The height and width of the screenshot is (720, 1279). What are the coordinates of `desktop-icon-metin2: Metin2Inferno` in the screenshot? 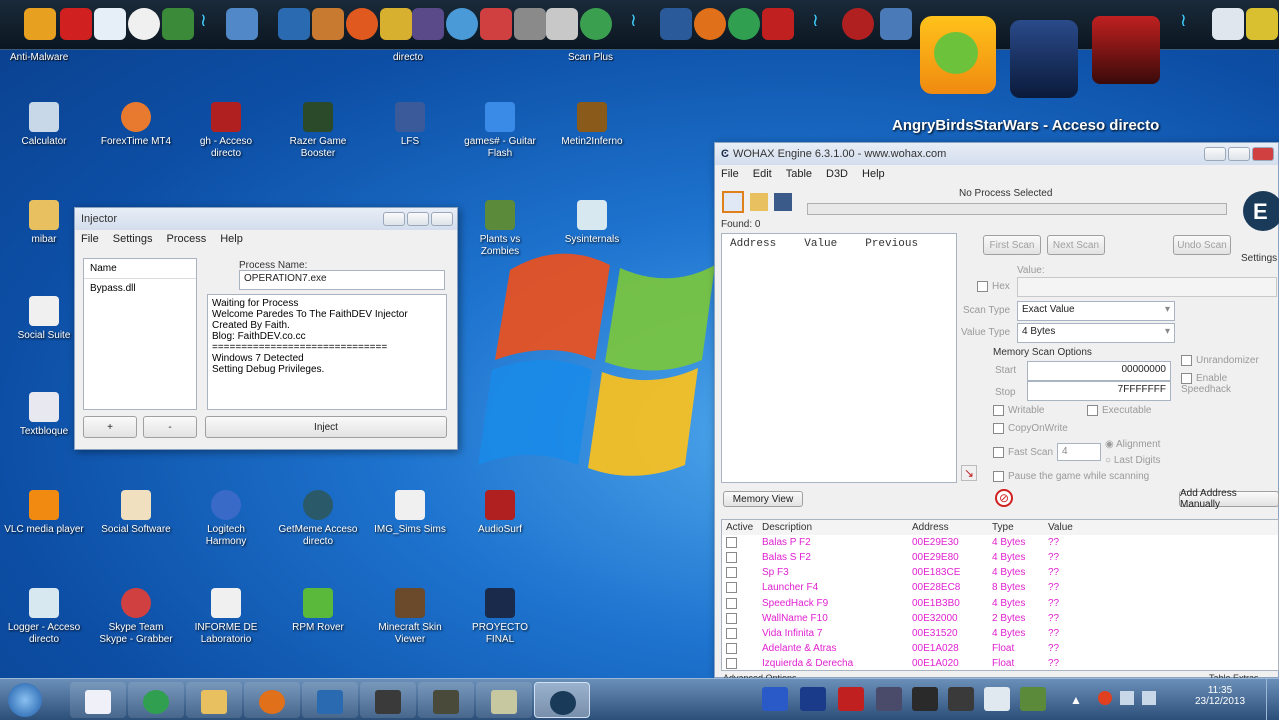 It's located at (592, 125).